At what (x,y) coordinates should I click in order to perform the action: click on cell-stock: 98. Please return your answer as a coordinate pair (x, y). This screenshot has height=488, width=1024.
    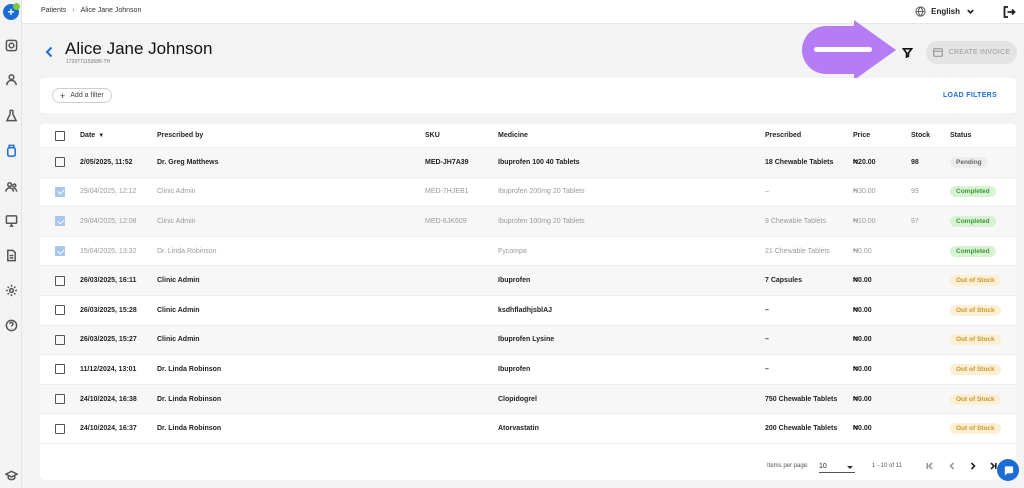
    Looking at the image, I should click on (915, 162).